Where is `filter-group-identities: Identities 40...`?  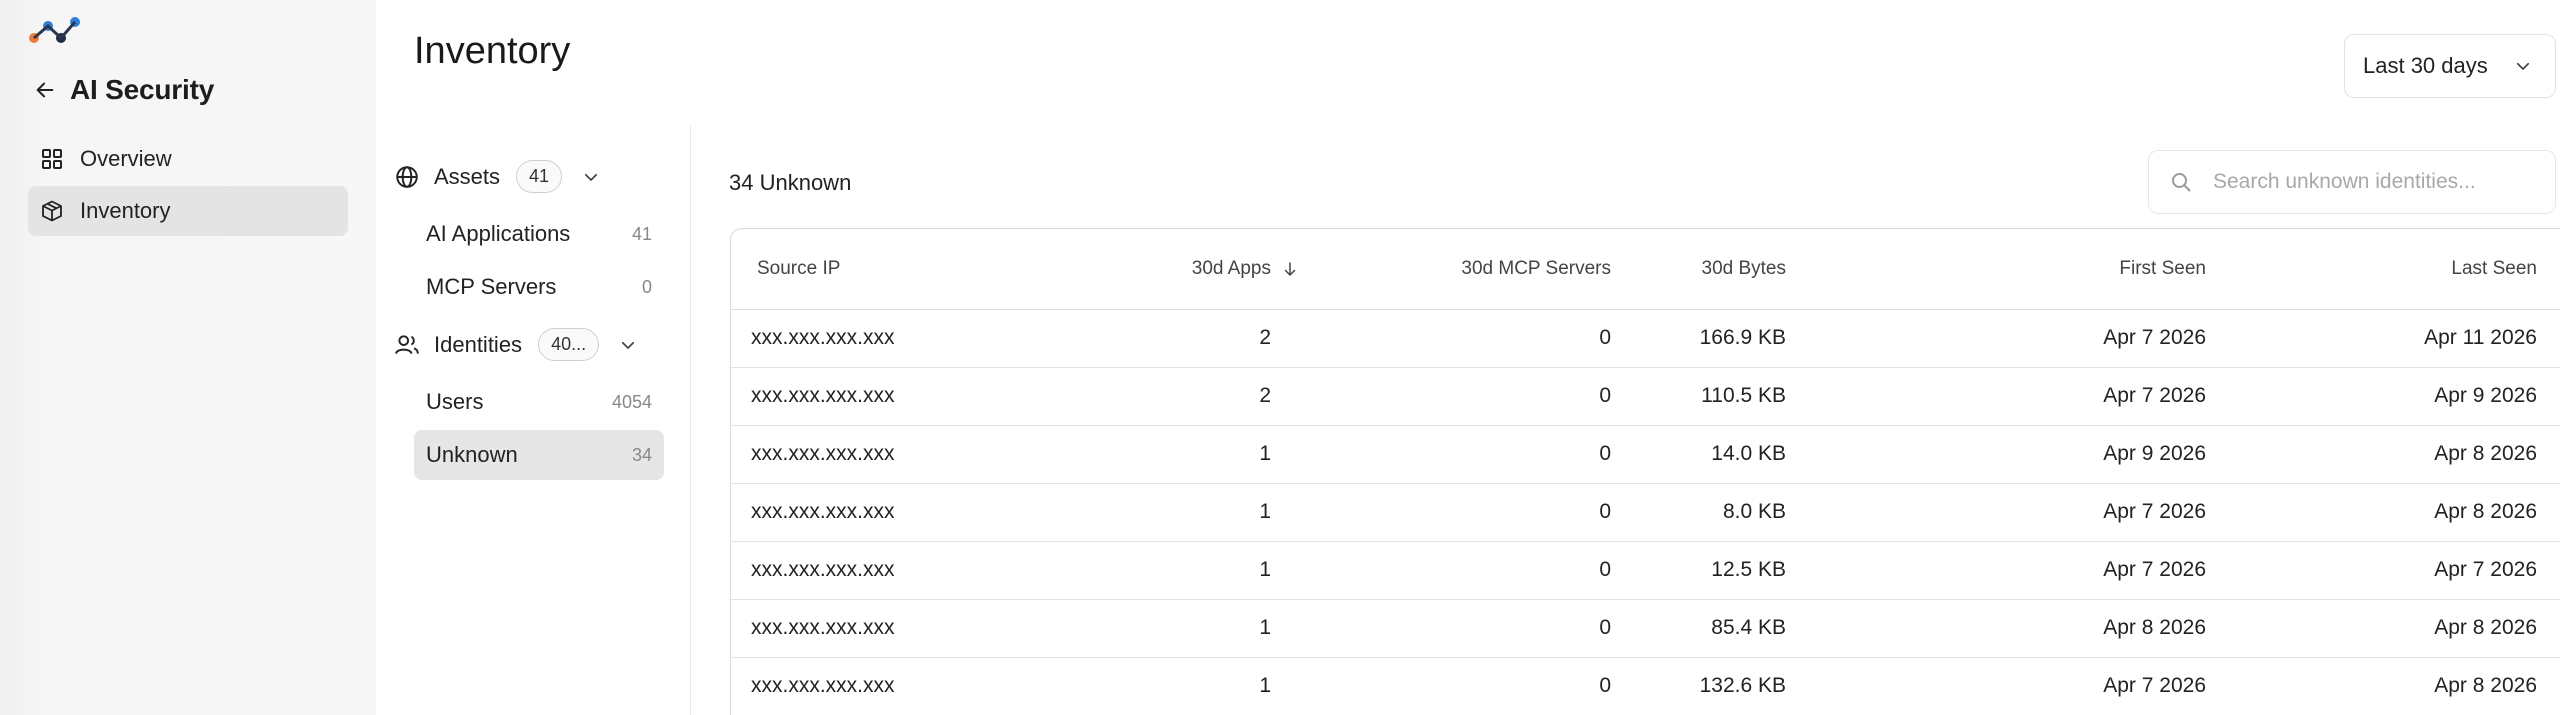
filter-group-identities: Identities 40... is located at coordinates (515, 344).